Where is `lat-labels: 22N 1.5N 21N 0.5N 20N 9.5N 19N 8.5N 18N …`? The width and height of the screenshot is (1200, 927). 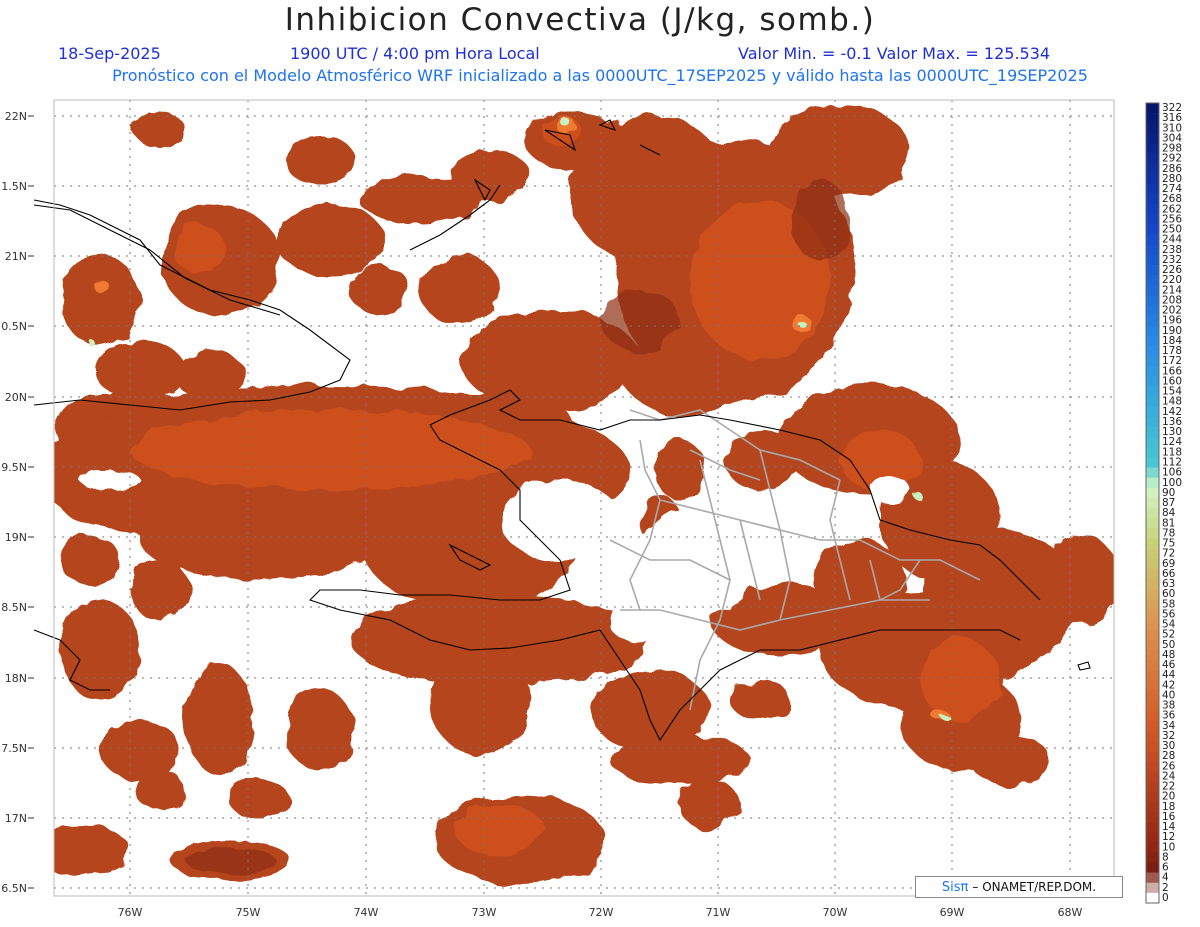 lat-labels: 22N 1.5N 21N 0.5N 20N 9.5N 19N 8.5N 18N … is located at coordinates (14, 502).